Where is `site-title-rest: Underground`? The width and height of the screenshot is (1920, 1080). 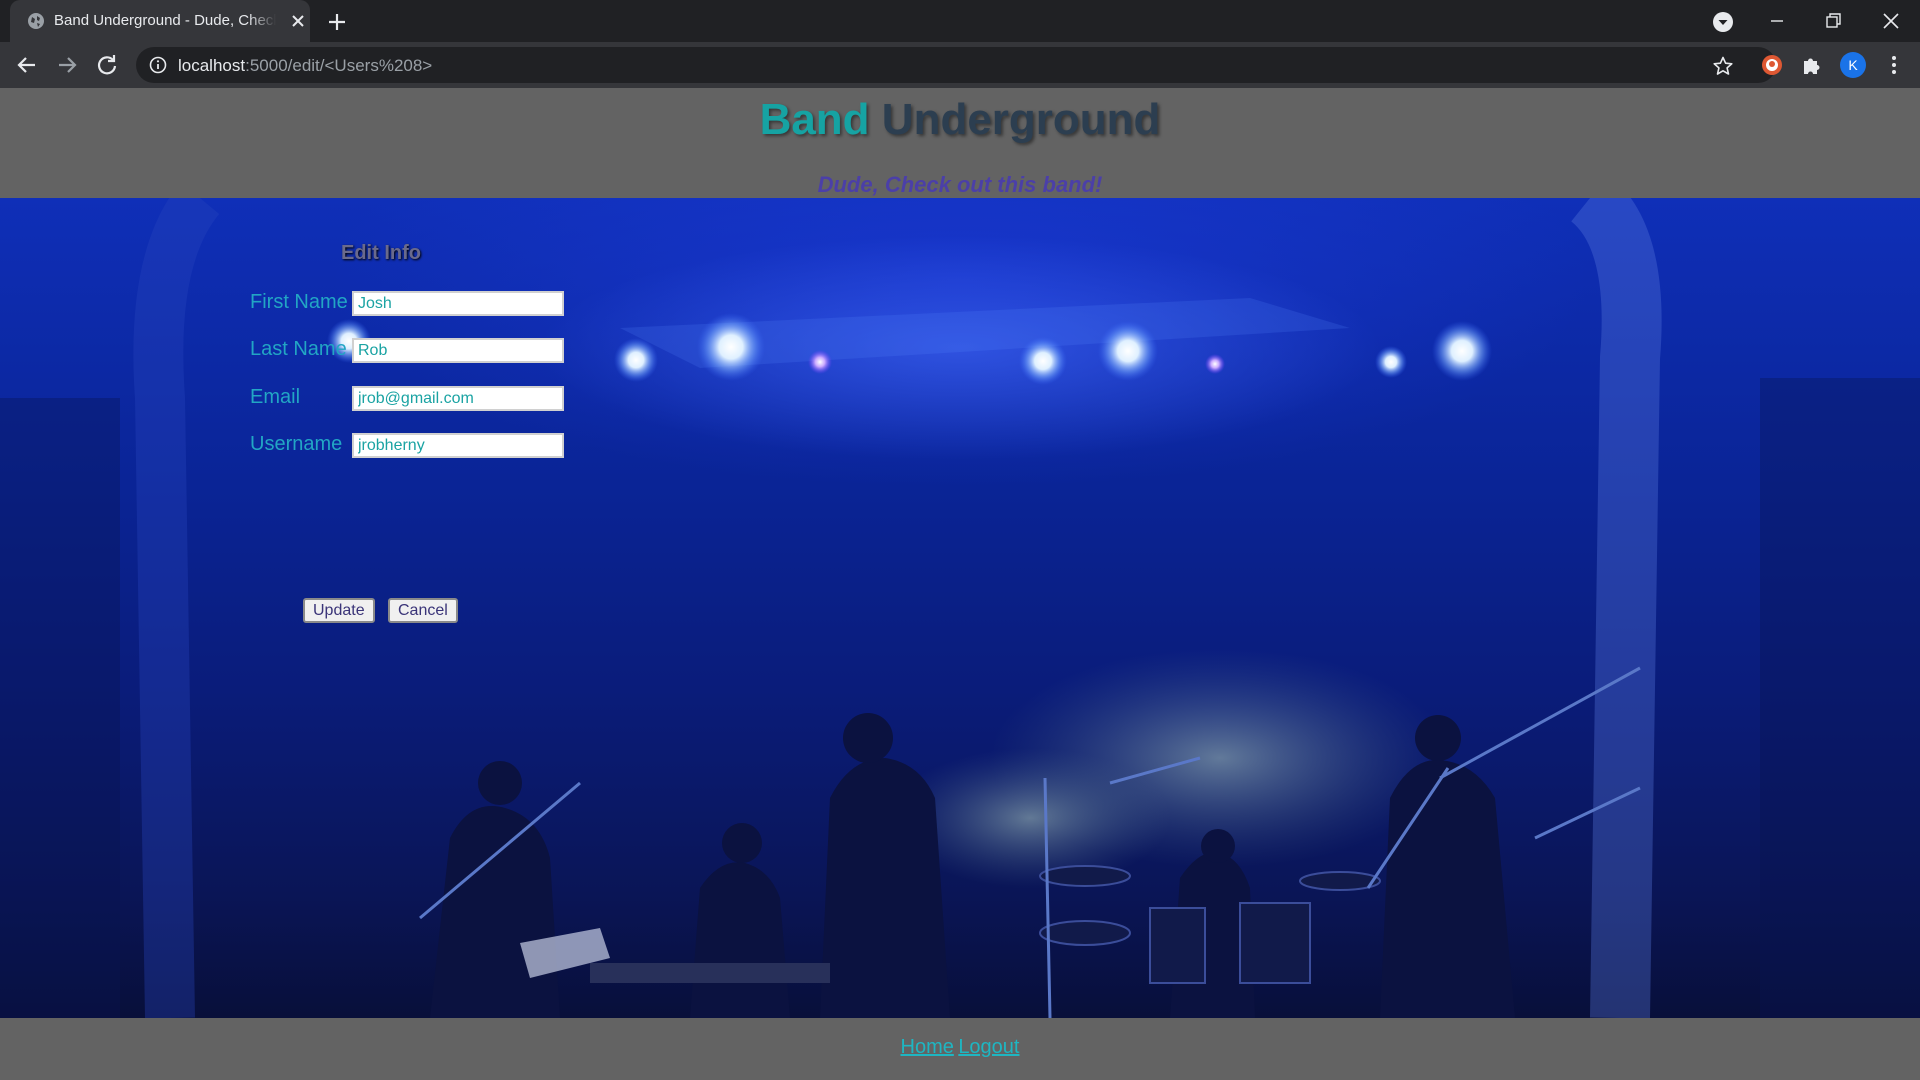
site-title-rest: Underground is located at coordinates (1021, 119).